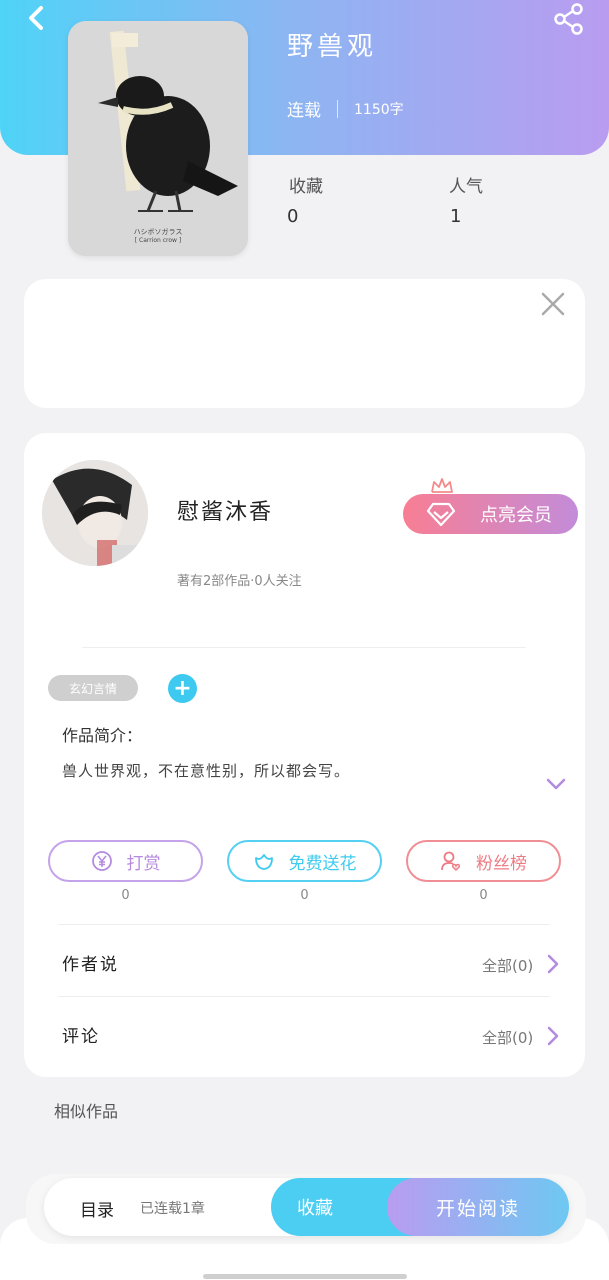 This screenshot has height=1280, width=609. I want to click on stat-label-favorites: 收藏, so click(306, 187).